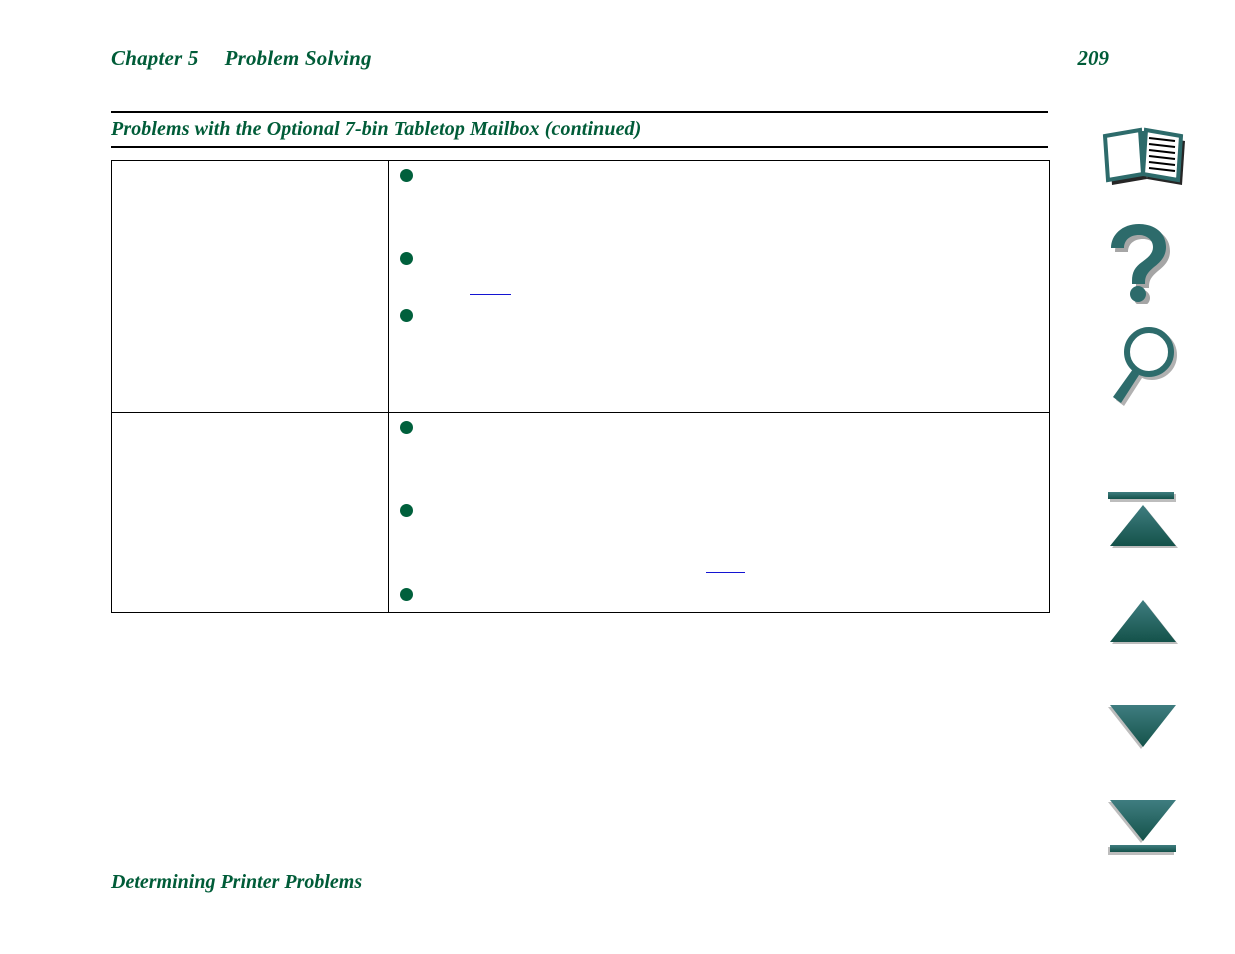  Describe the element at coordinates (610, 63) in the screenshot. I see `running-header: Chapter 5 Problem Solving 209` at that location.